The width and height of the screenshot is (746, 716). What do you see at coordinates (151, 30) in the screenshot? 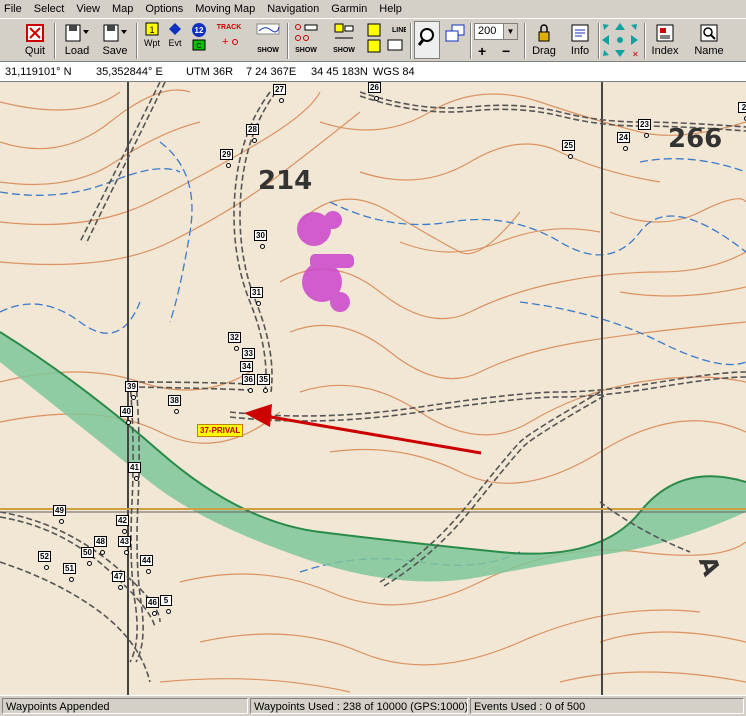
I see `svg-text: 1` at bounding box center [151, 30].